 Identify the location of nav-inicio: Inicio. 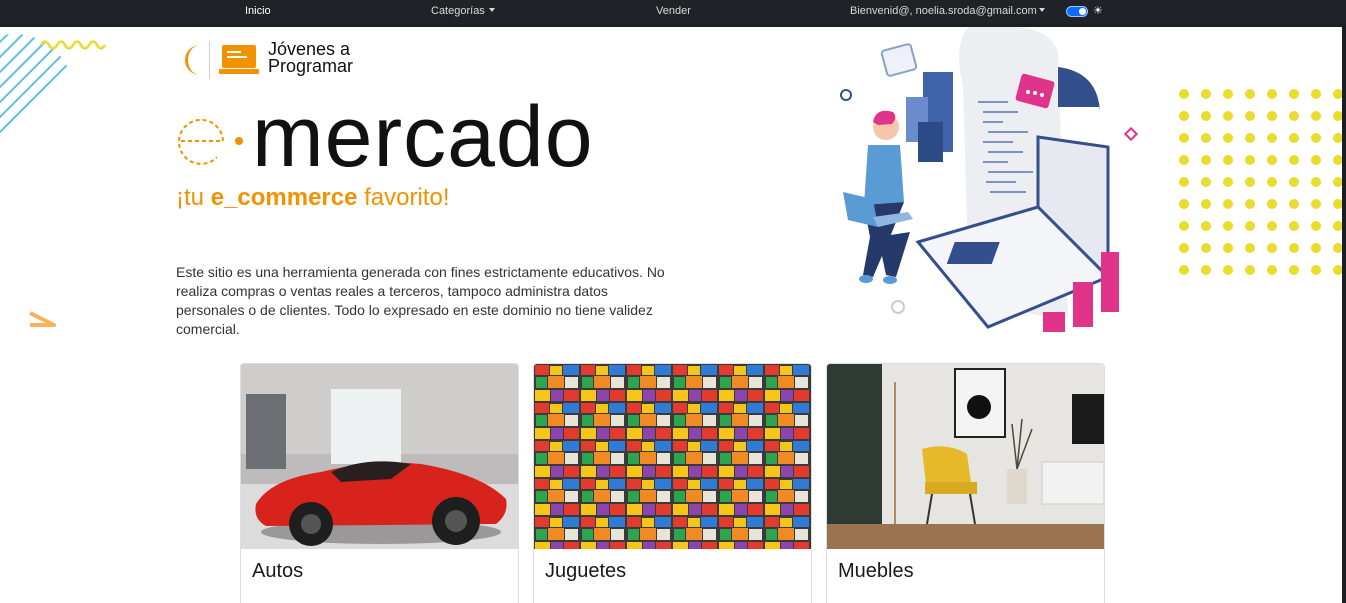
(258, 11).